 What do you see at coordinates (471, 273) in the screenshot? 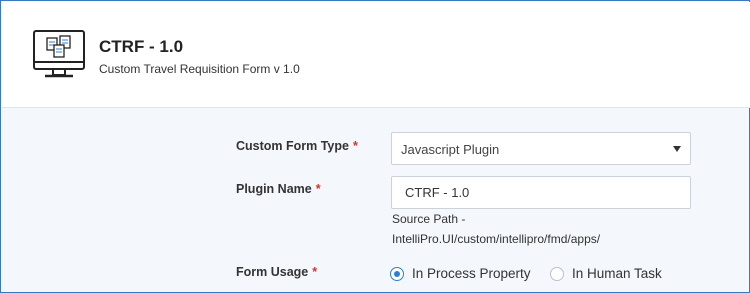
I see `radio-label: In Process Property` at bounding box center [471, 273].